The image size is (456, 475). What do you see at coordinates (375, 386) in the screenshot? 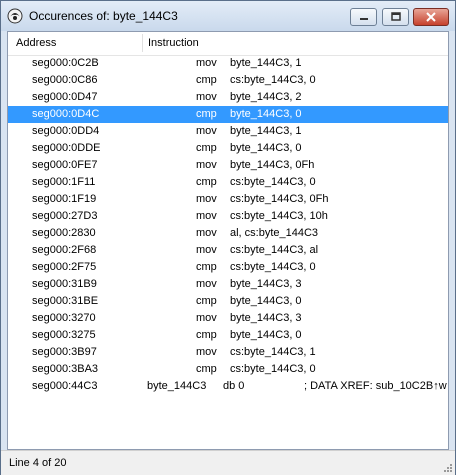
I see `comment-cell: ; DATA XREF: sub_10C2B↑w` at bounding box center [375, 386].